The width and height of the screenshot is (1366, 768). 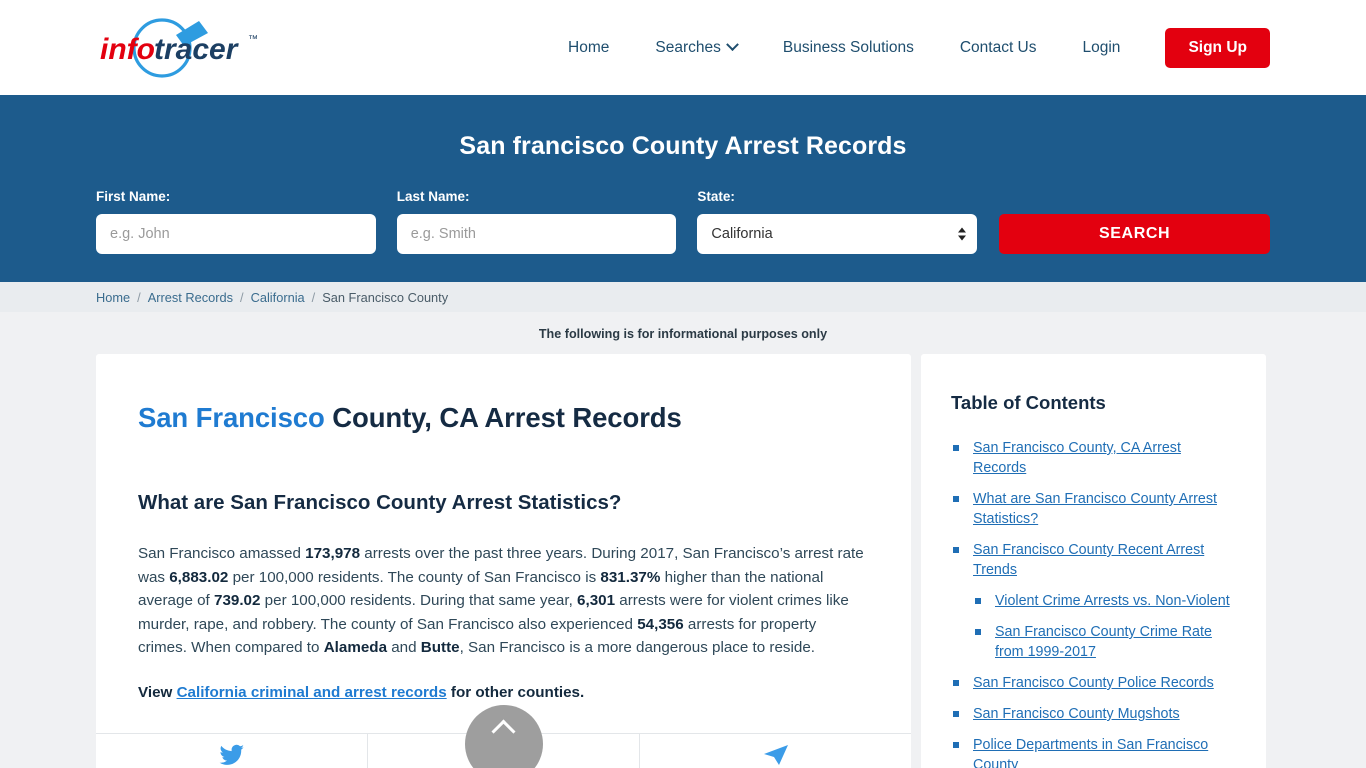 I want to click on view-suffix: for other counties., so click(x=515, y=692).